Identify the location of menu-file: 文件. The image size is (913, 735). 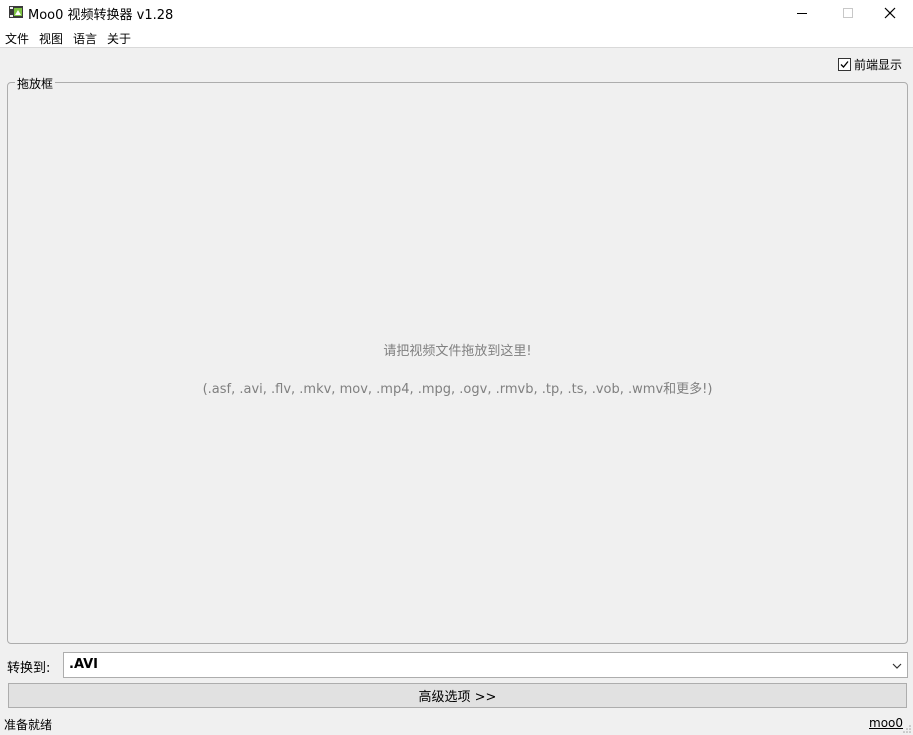
(17, 38).